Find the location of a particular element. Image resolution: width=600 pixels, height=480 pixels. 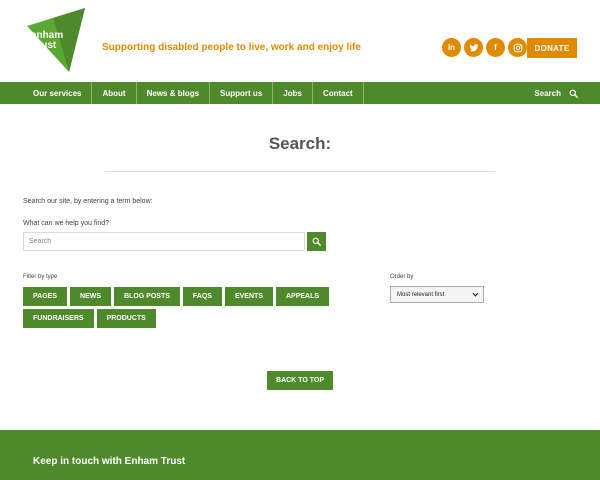

nav-item-news-blogs: News & blogs is located at coordinates (174, 93).